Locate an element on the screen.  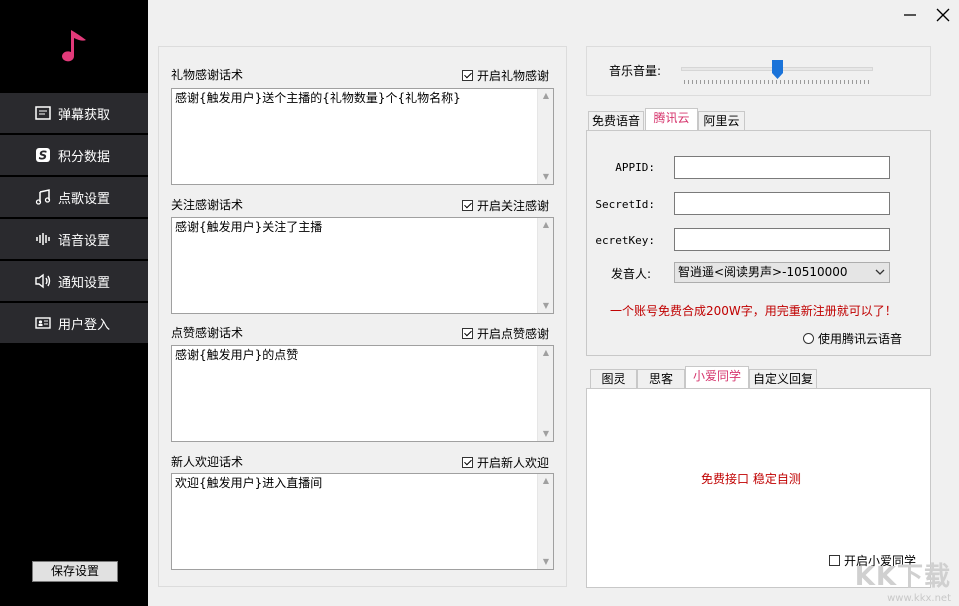
secretid-input is located at coordinates (782, 203).